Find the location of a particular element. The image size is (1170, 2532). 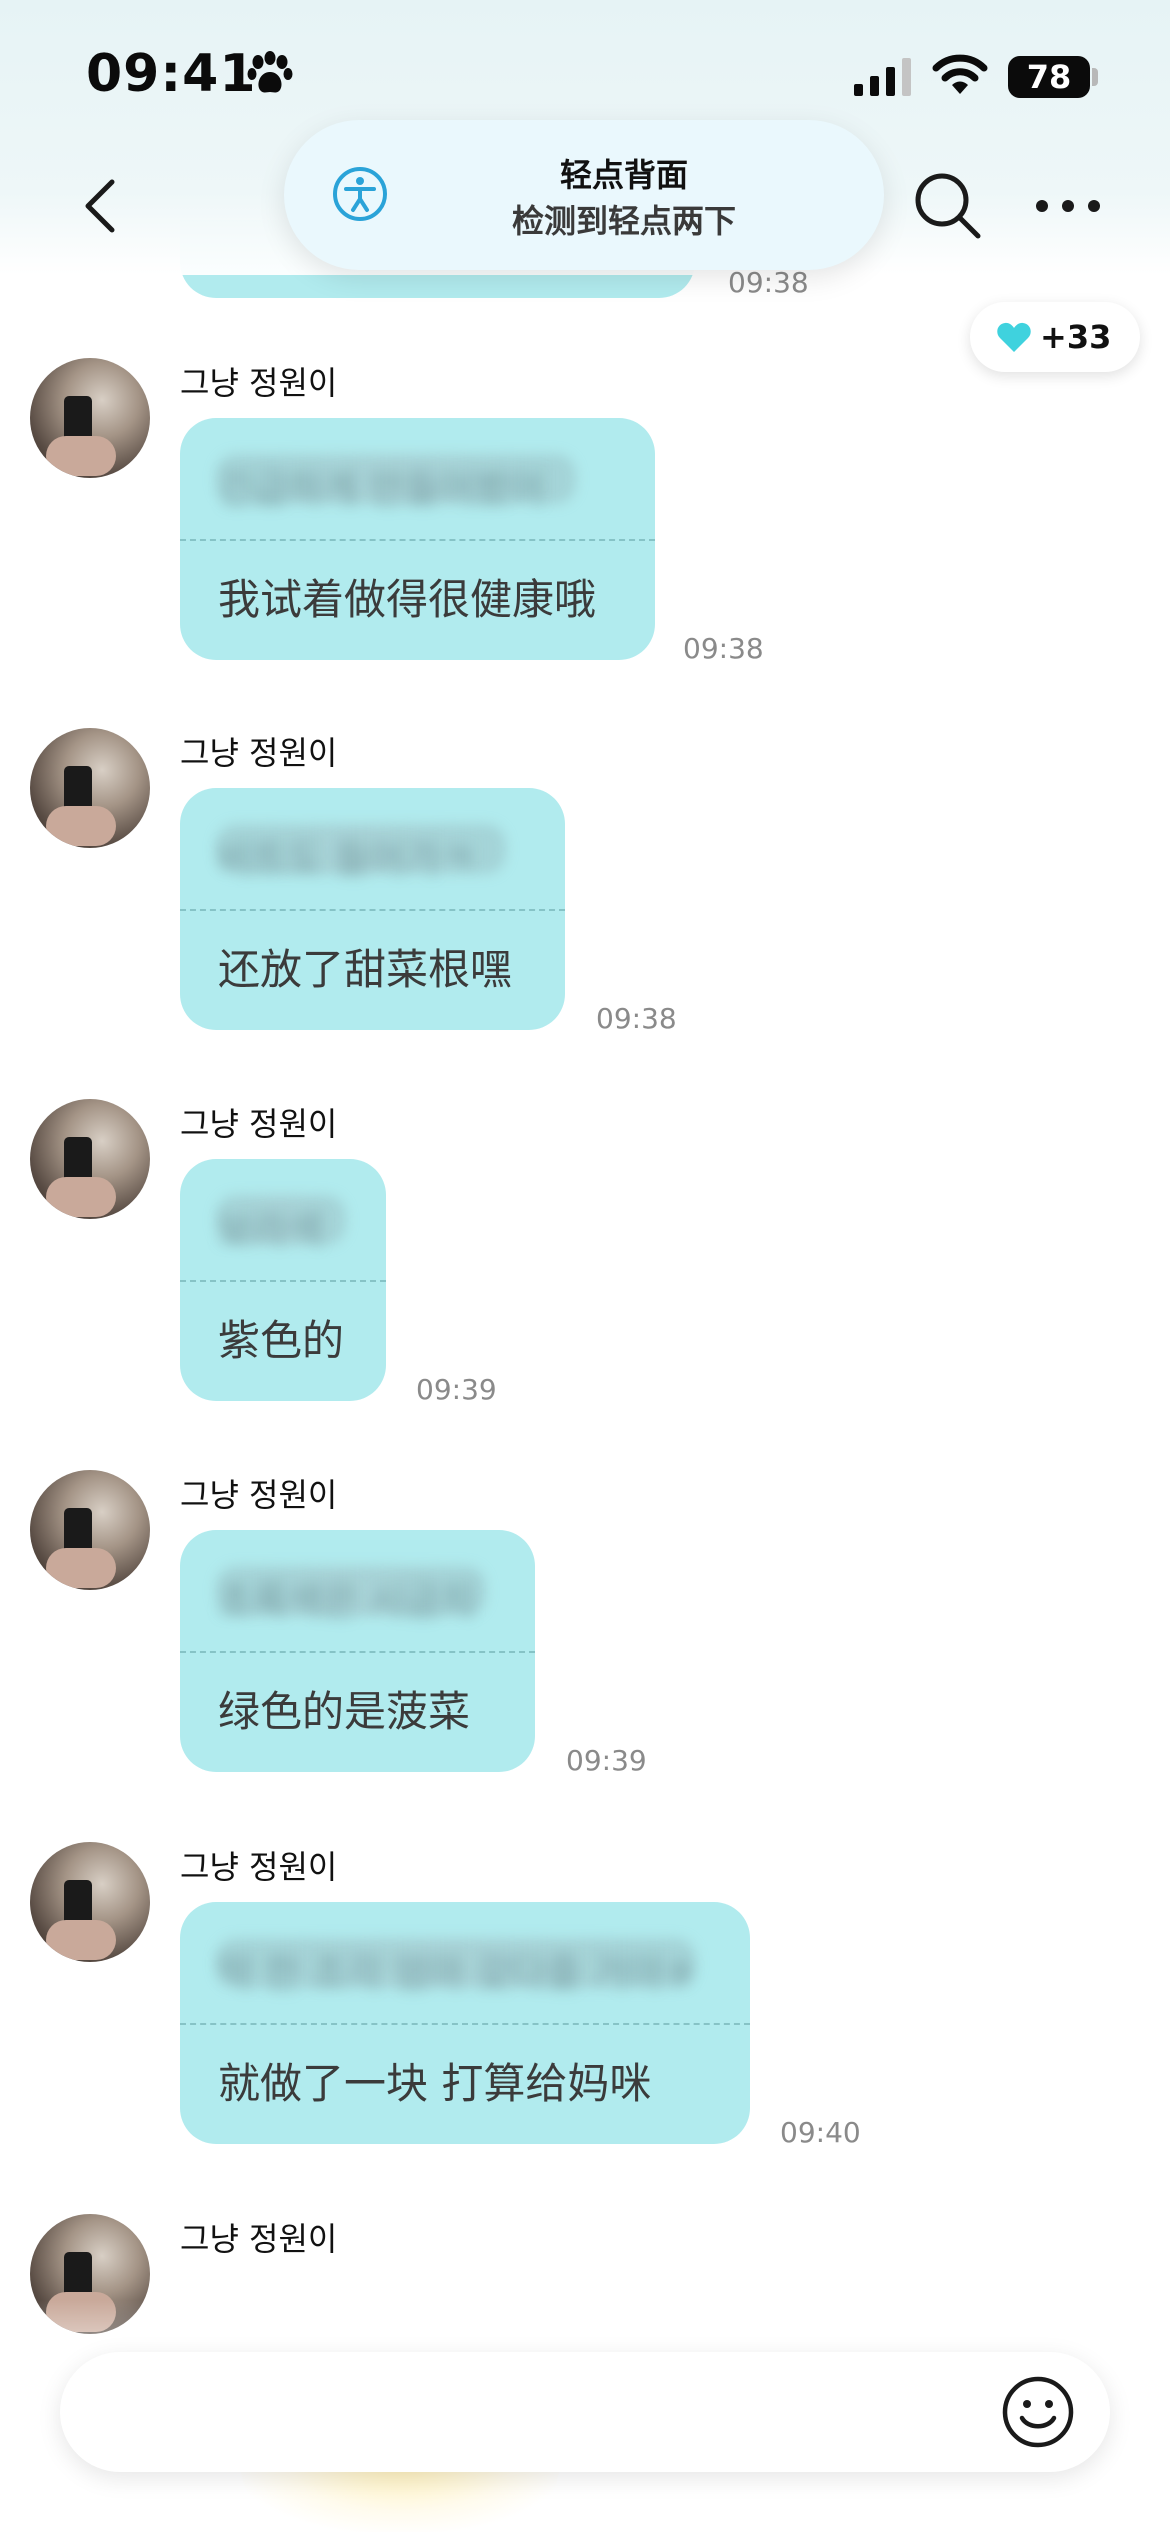

blurred-original-text-content: 딱 한 조각 엄마 갖다줄 거야ㅎ is located at coordinates (458, 1973).